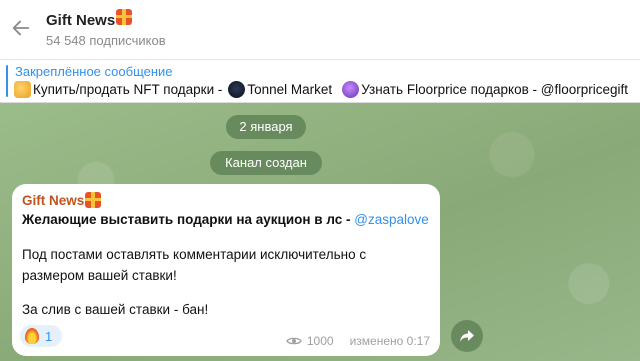 This screenshot has height=361, width=640. I want to click on fire-reaction: 1, so click(41, 336).